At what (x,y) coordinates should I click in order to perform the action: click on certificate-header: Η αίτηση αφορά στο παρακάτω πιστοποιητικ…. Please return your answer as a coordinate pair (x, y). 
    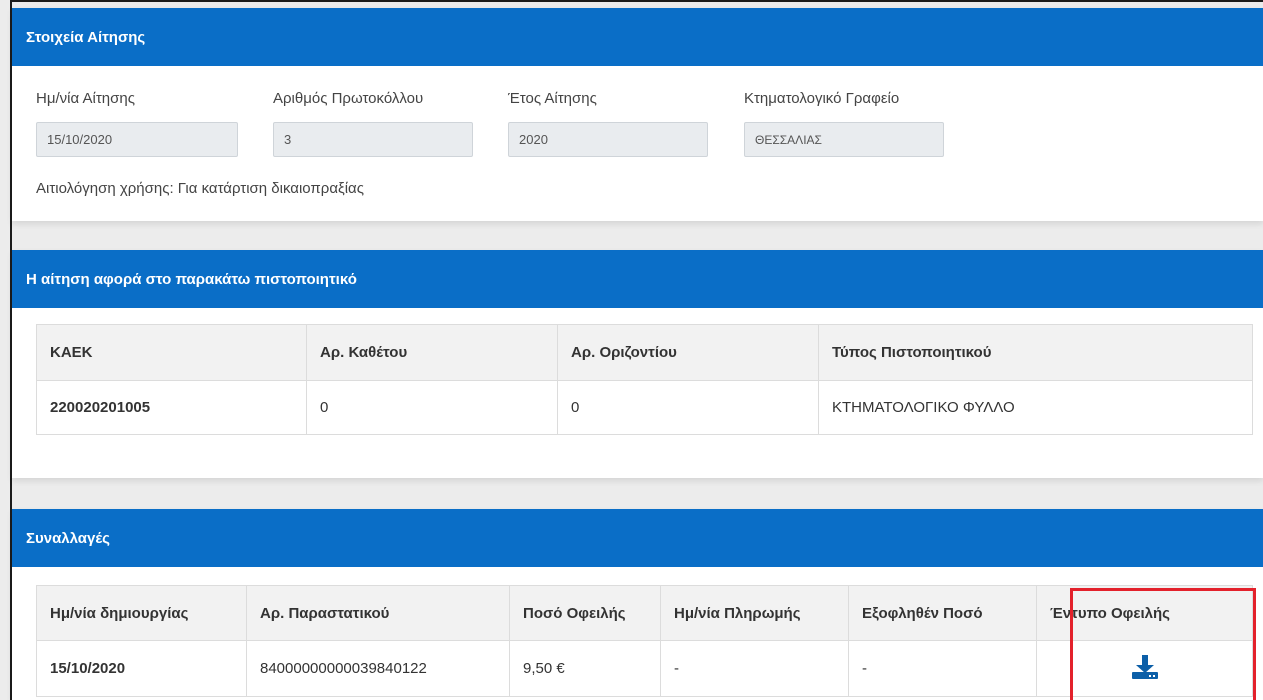
    Looking at the image, I should click on (637, 279).